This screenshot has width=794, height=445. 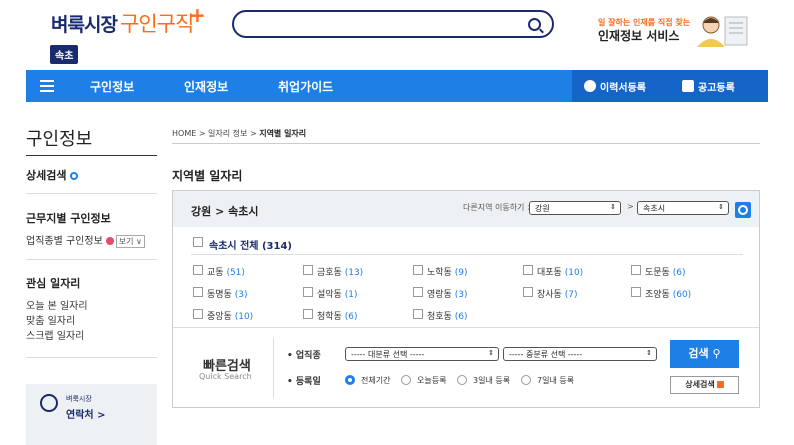 I want to click on dong-name: 도문동, so click(x=657, y=273).